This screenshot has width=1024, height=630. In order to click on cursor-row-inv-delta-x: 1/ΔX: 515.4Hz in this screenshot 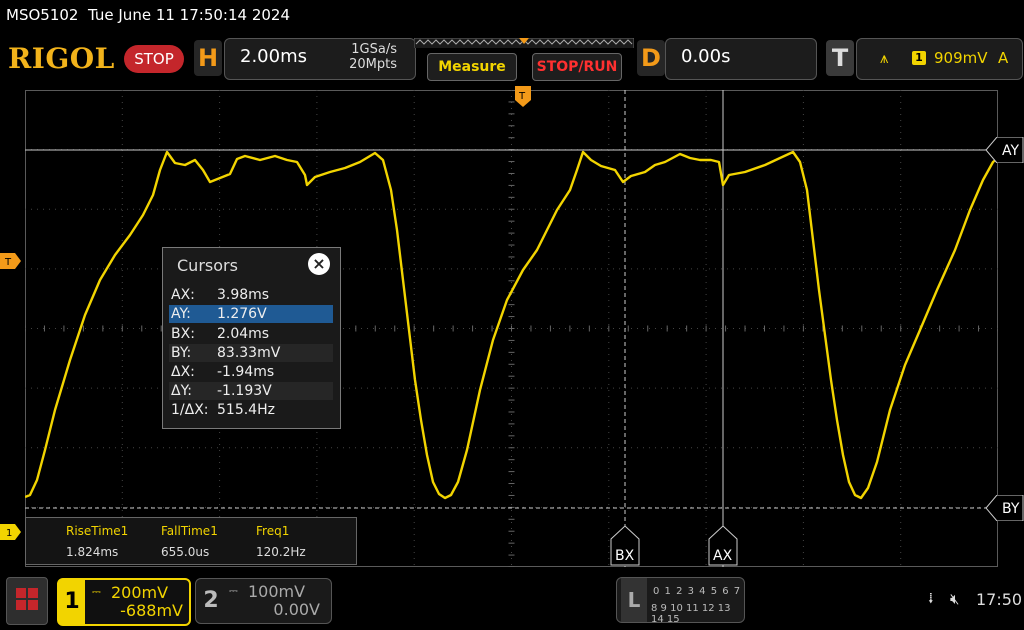, I will do `click(251, 410)`.